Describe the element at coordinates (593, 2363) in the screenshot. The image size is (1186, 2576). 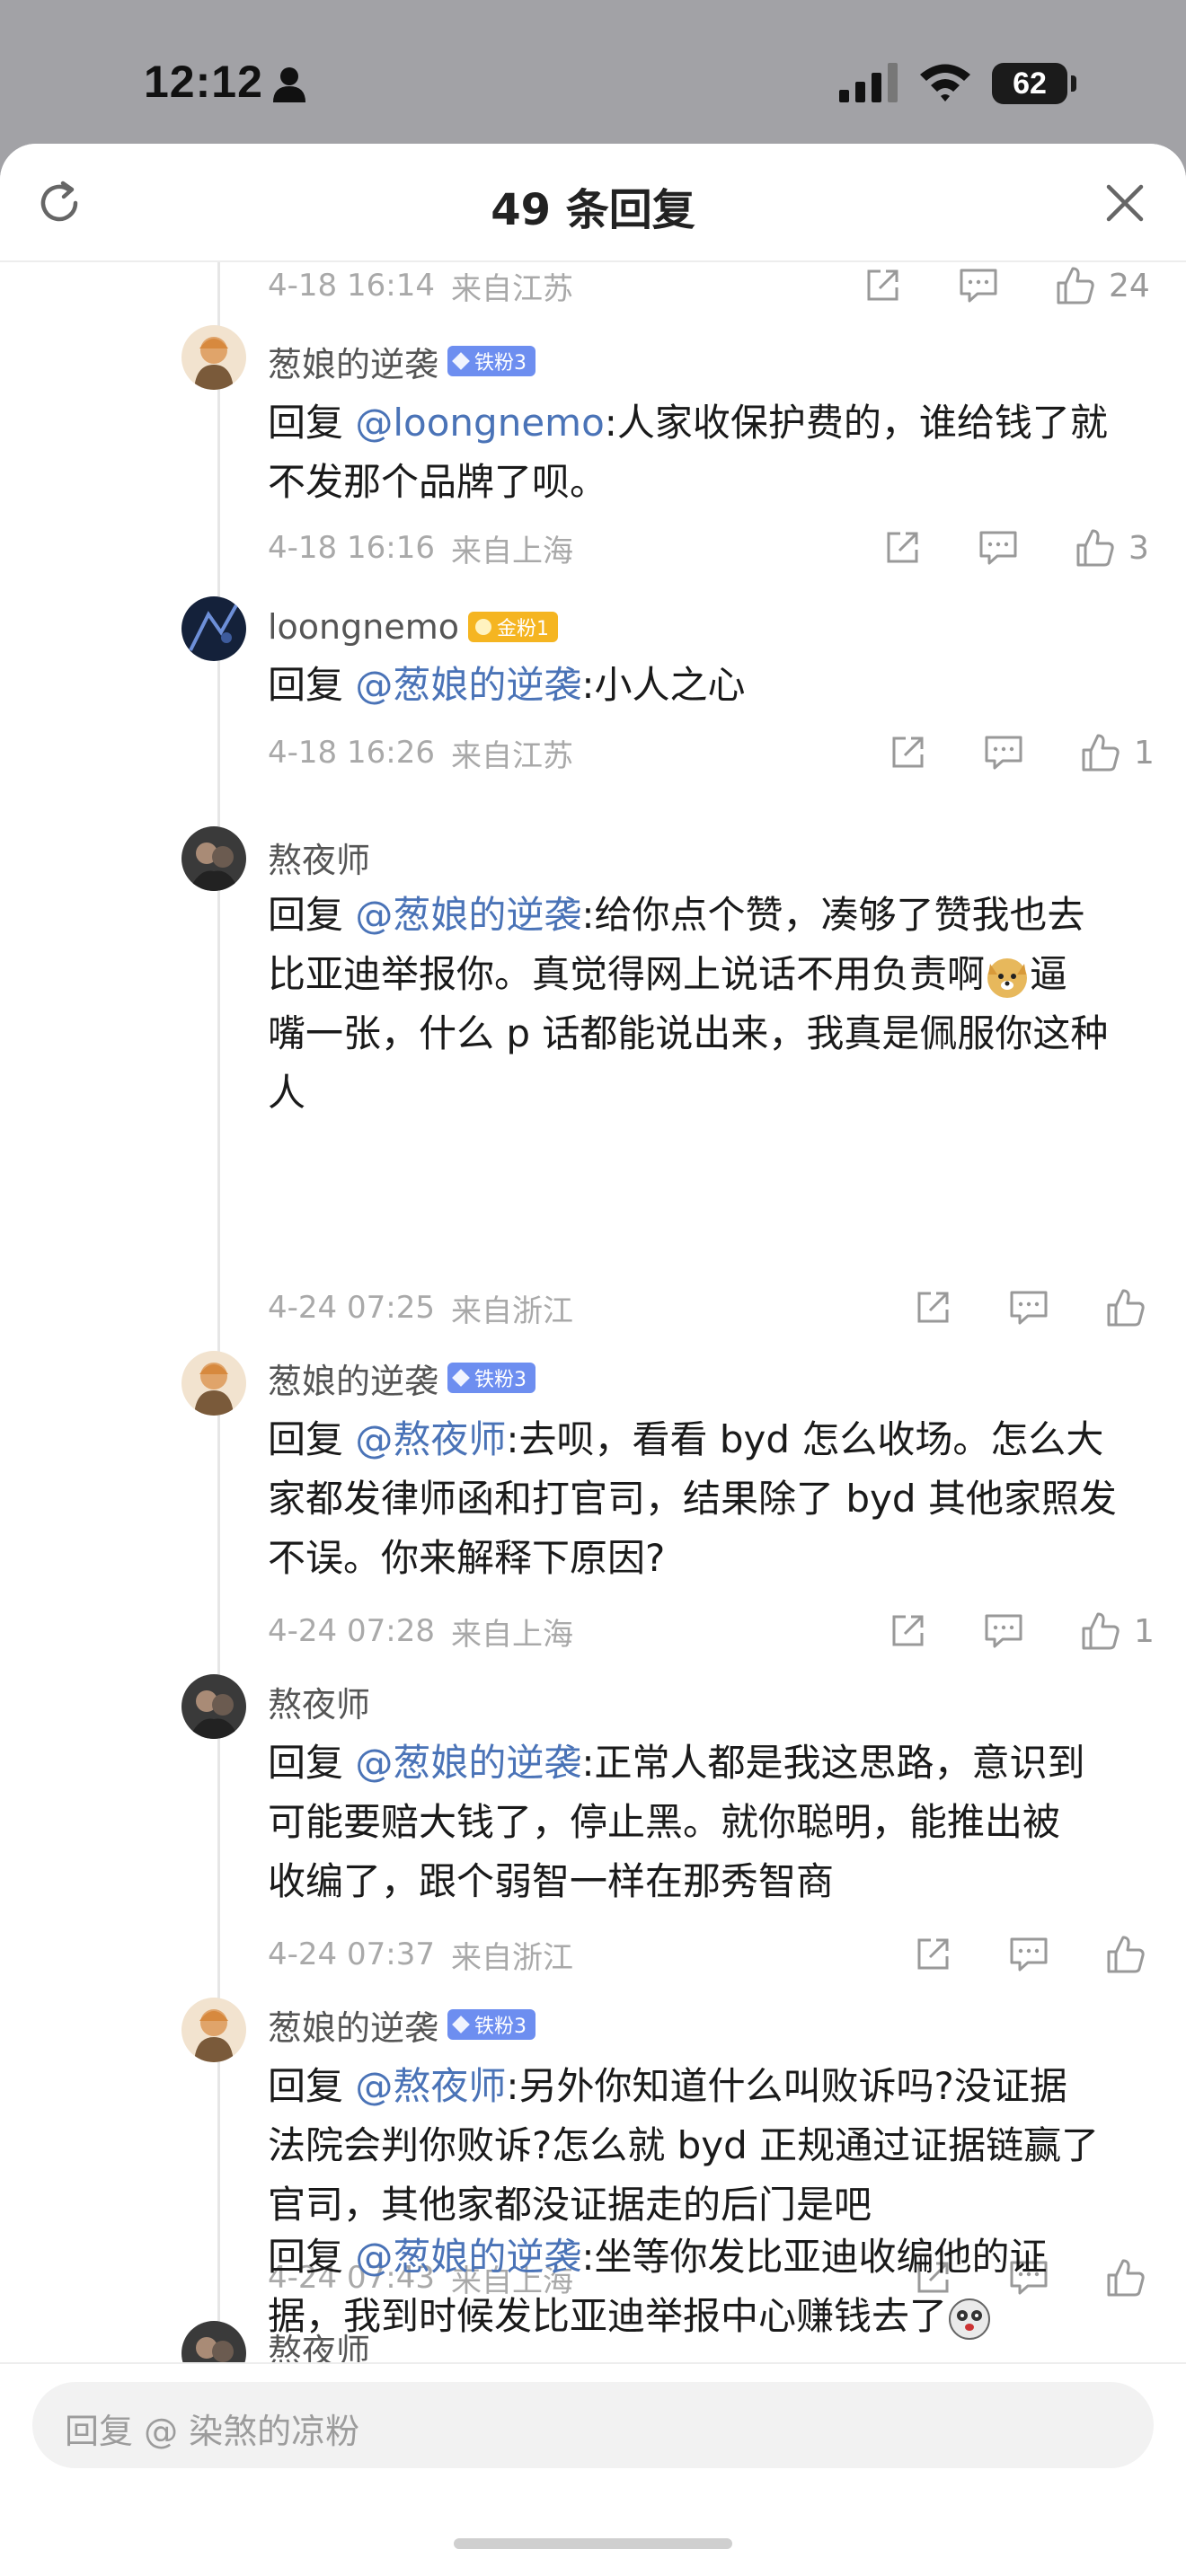
I see `composer-divider` at that location.